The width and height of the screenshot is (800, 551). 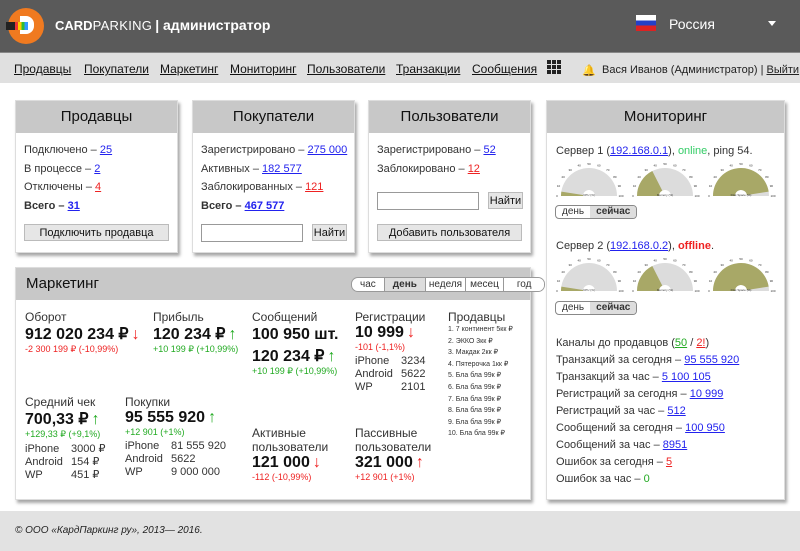 I want to click on registrations-table: iPhone 3234 Android 5622 WP 2101, so click(x=390, y=374).